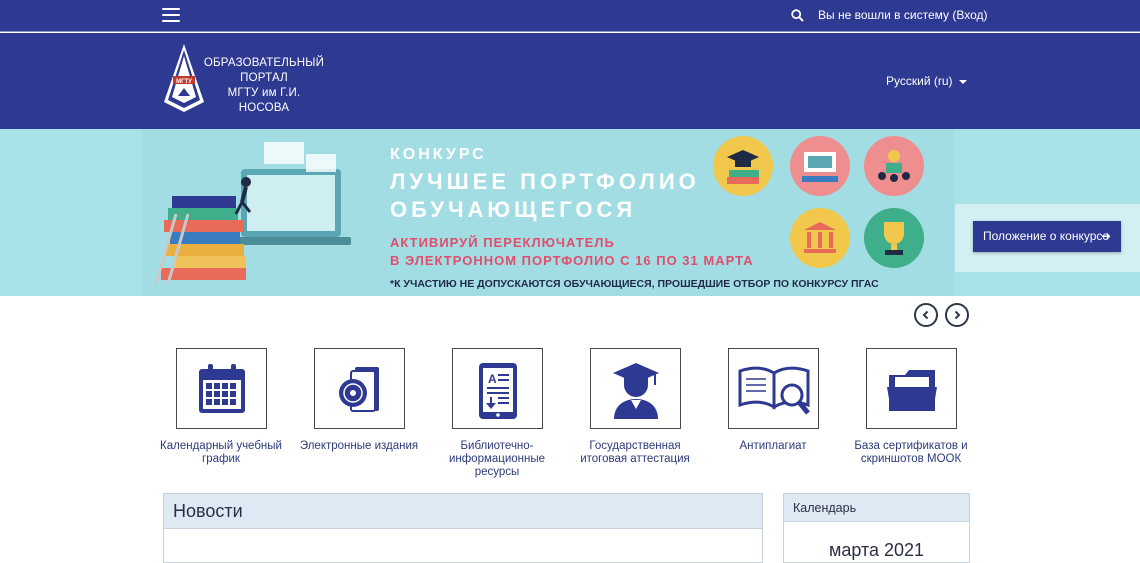 The image size is (1140, 563). I want to click on banner-subtitle-line: В ЭЛЕКТРОННОМ ПОРТФОЛИО С 16 ПО 31 МАРТА, so click(572, 260).